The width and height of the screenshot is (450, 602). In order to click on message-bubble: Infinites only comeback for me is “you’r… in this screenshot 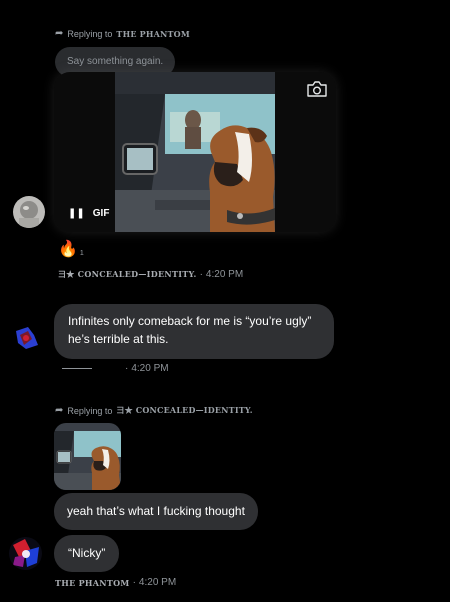, I will do `click(194, 331)`.